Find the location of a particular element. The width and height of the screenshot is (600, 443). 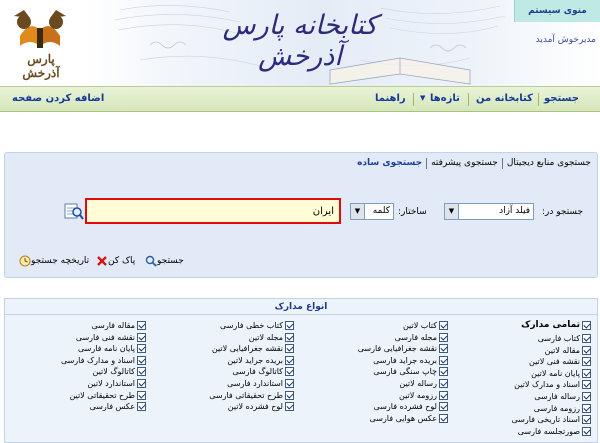

doc-type-checkbox-row: صورتجلسه فارسی is located at coordinates (554, 431).